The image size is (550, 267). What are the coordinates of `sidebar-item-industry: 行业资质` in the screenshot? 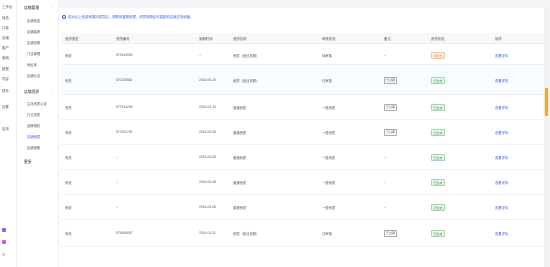 It's located at (33, 114).